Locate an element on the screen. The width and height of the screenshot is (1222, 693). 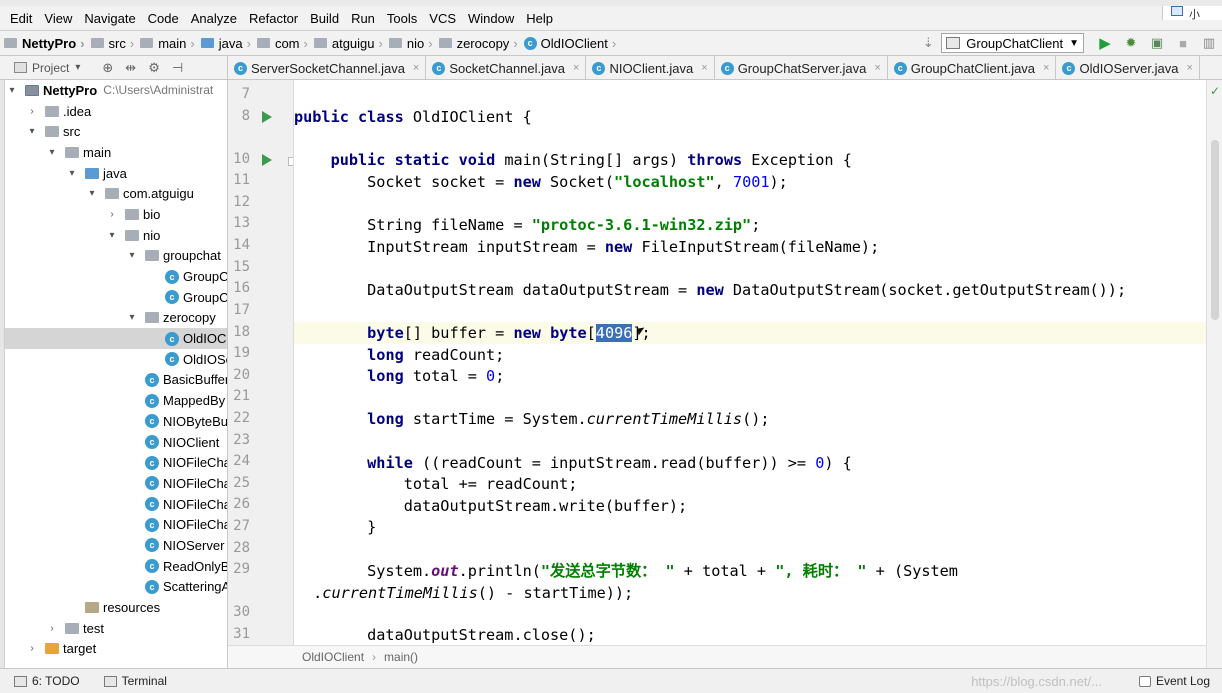
tree-node-target: › target is located at coordinates (116, 649).